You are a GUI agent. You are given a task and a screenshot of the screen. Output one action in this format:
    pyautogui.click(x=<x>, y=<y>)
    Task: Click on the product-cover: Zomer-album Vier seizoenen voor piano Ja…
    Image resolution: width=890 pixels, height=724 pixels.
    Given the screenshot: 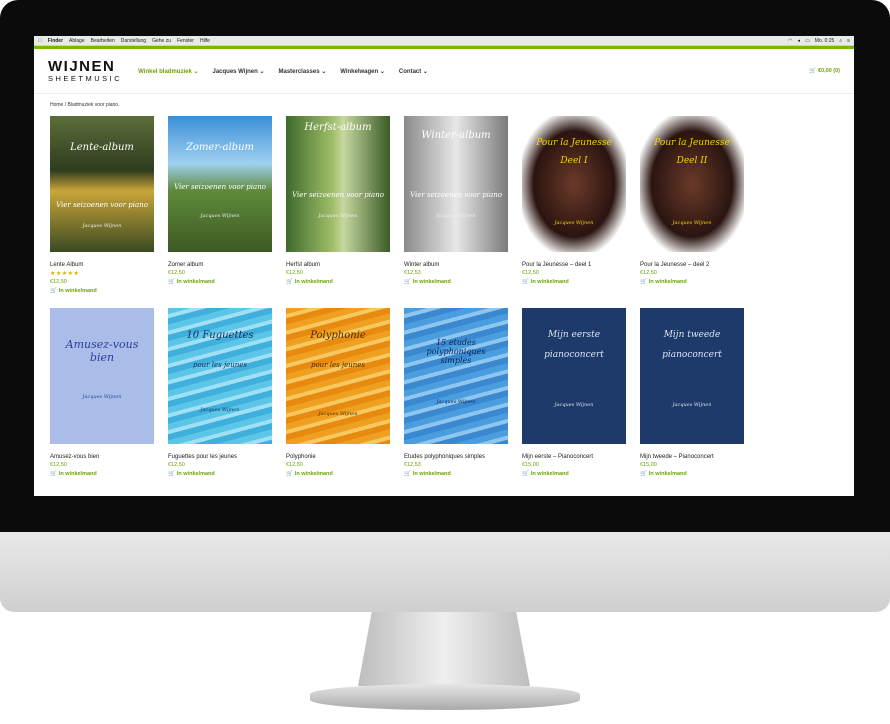 What is the action you would take?
    pyautogui.click(x=220, y=184)
    